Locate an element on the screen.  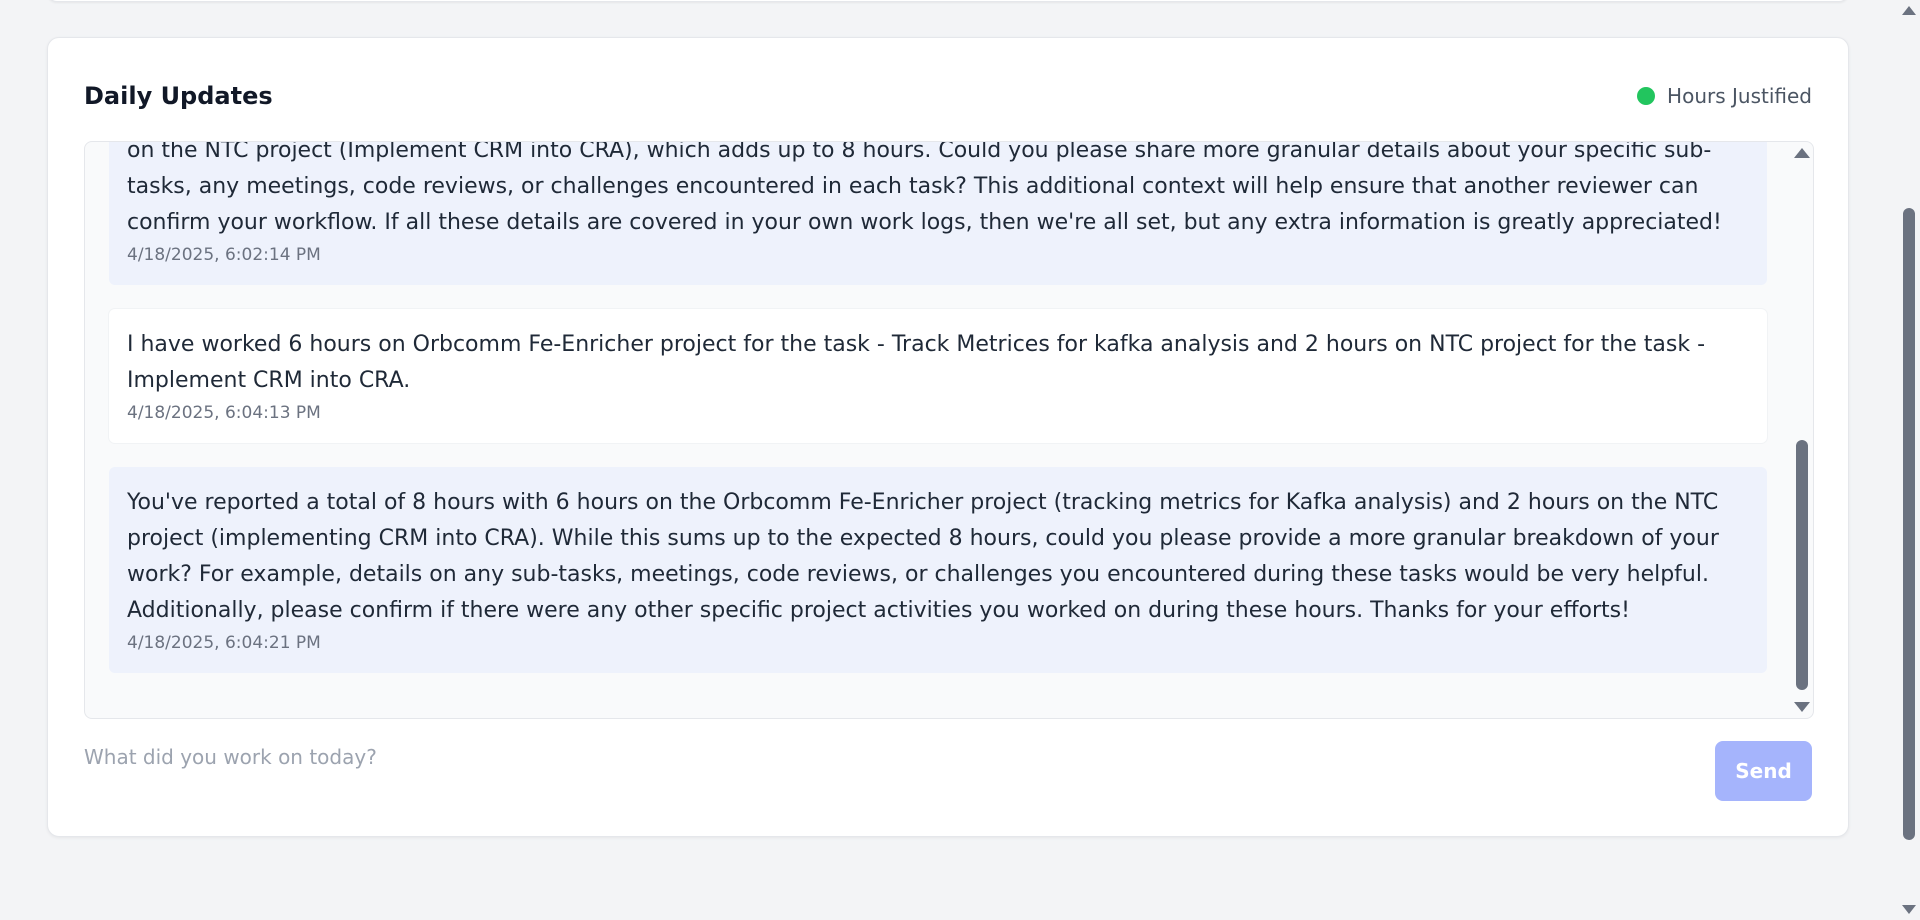
message-timestamp: 4/18/2025, 6:02:14 PM is located at coordinates (224, 255).